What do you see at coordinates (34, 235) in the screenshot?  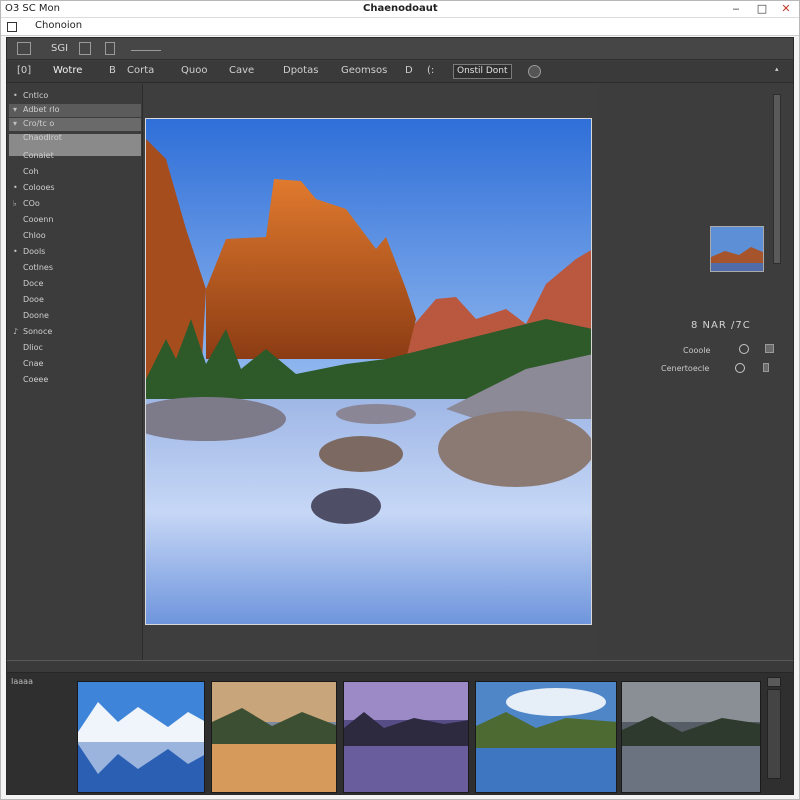 I see `left-panel-item-label: Chloo` at bounding box center [34, 235].